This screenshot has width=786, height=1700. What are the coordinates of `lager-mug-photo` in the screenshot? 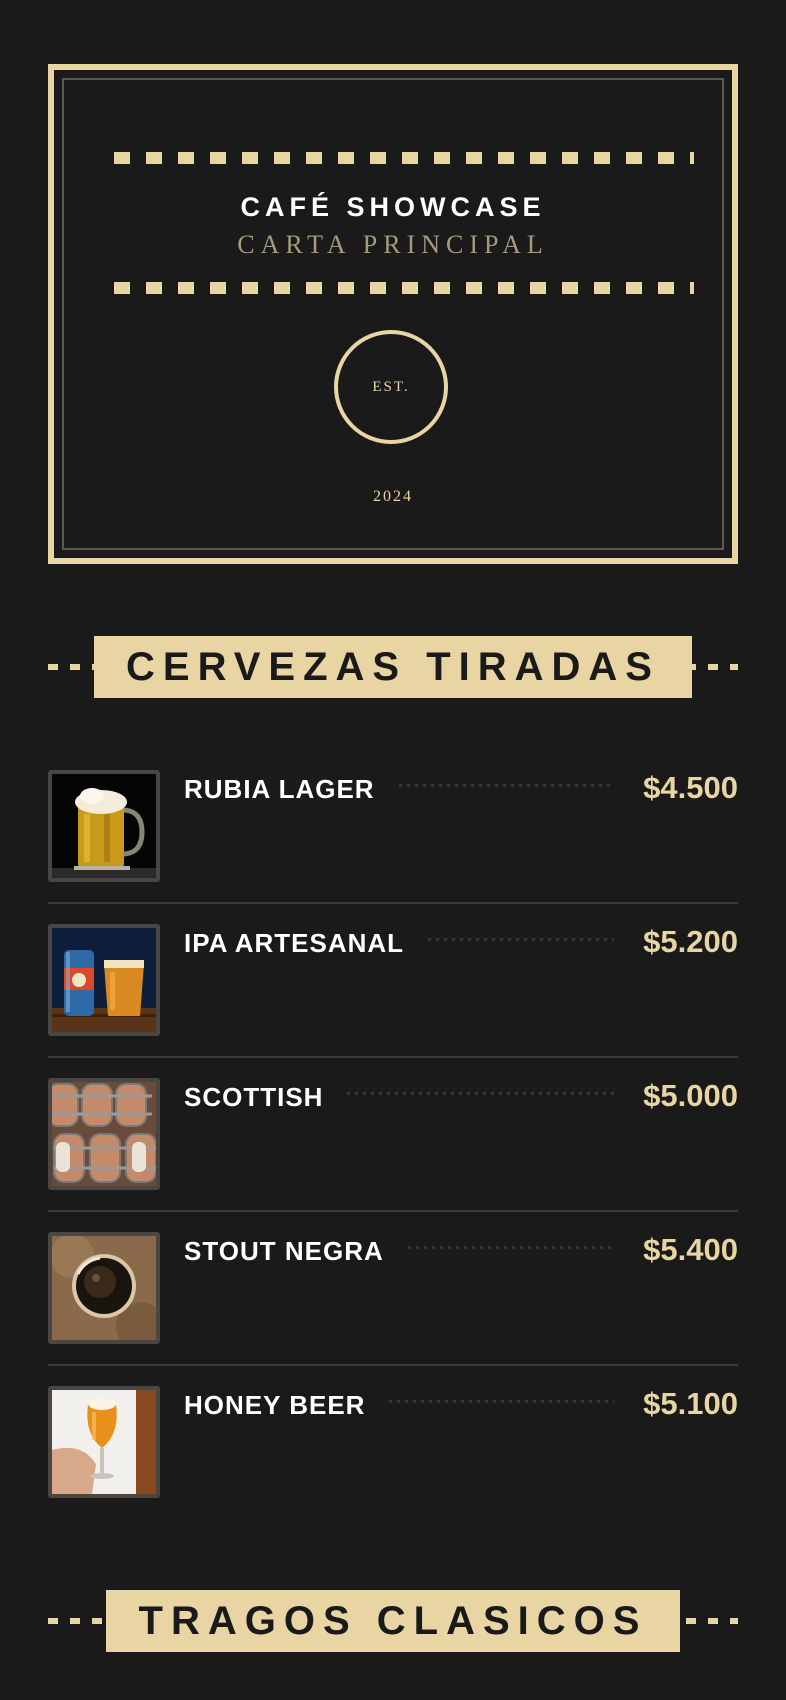 It's located at (104, 826).